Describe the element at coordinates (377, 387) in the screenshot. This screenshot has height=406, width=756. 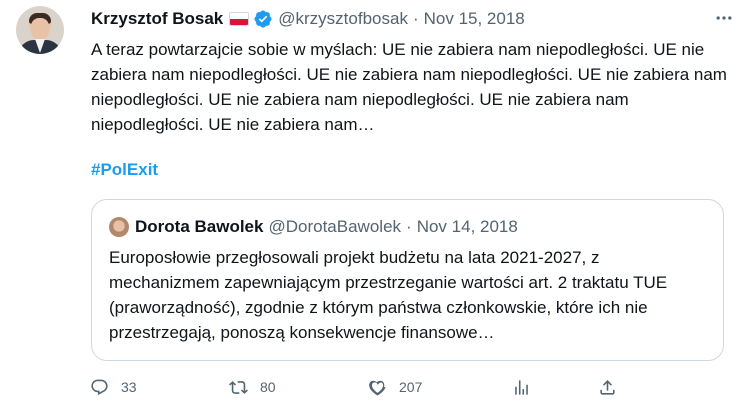
I see `like-icon` at that location.